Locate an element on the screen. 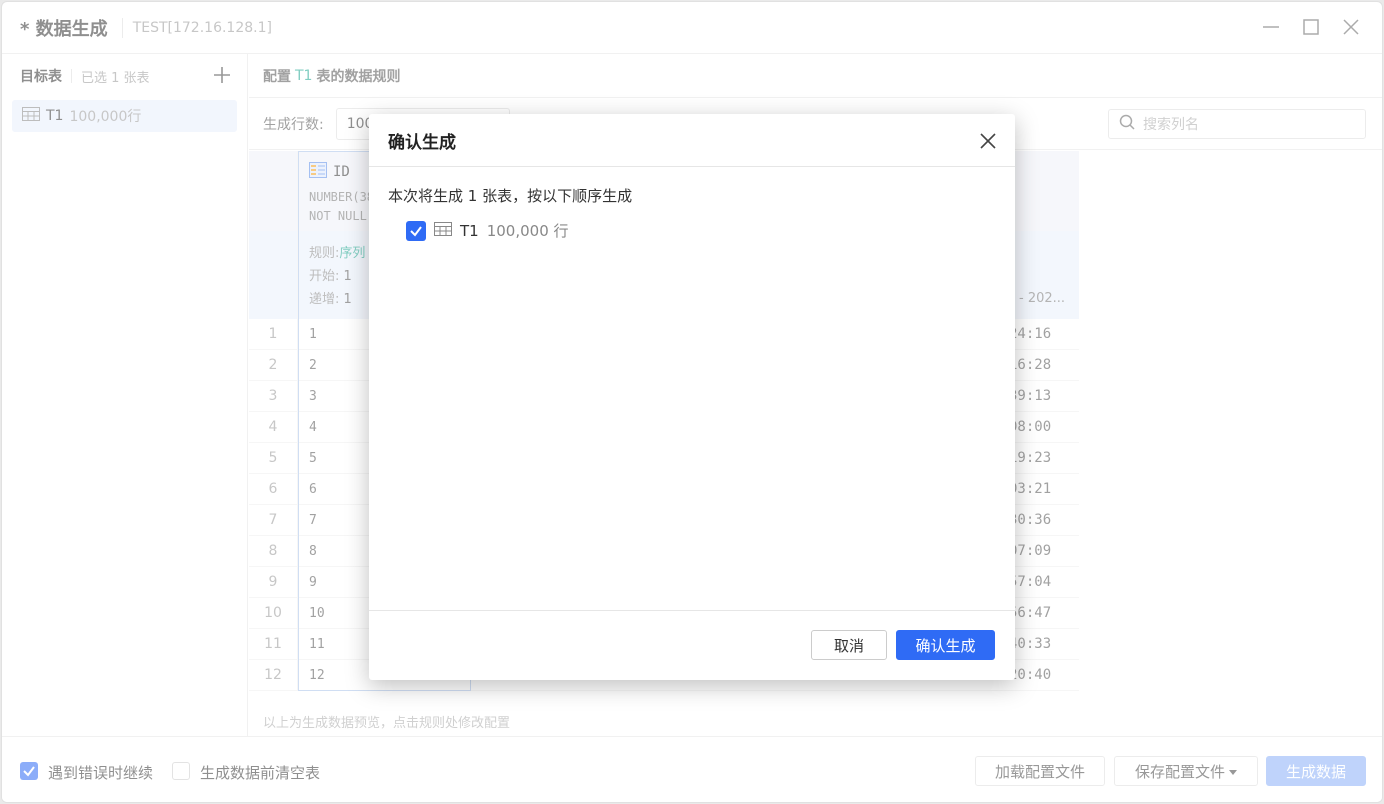  dialog-header: 确认生成 is located at coordinates (692, 140).